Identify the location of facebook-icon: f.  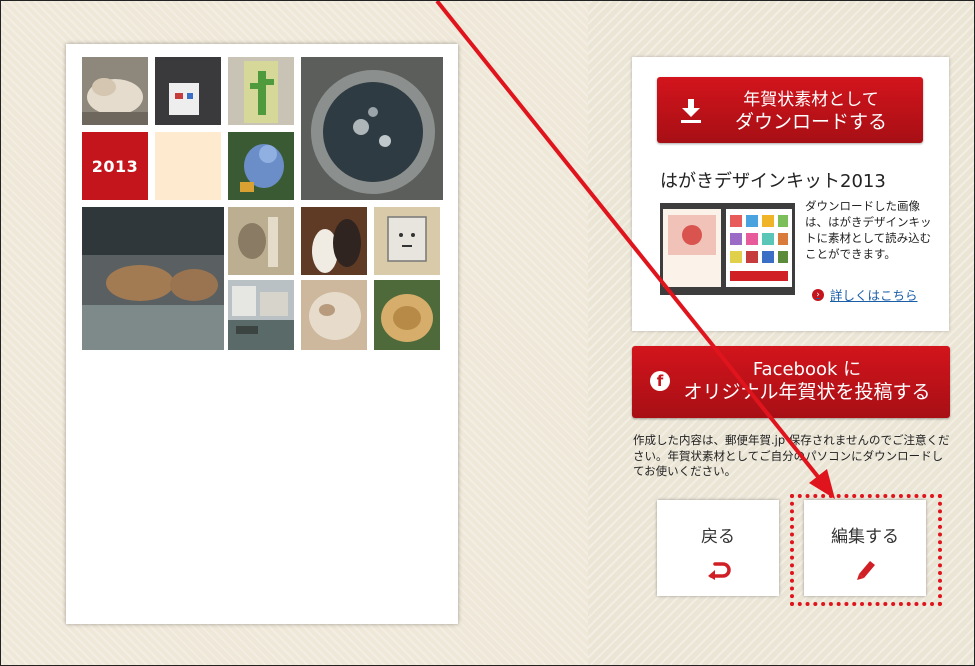
(660, 381).